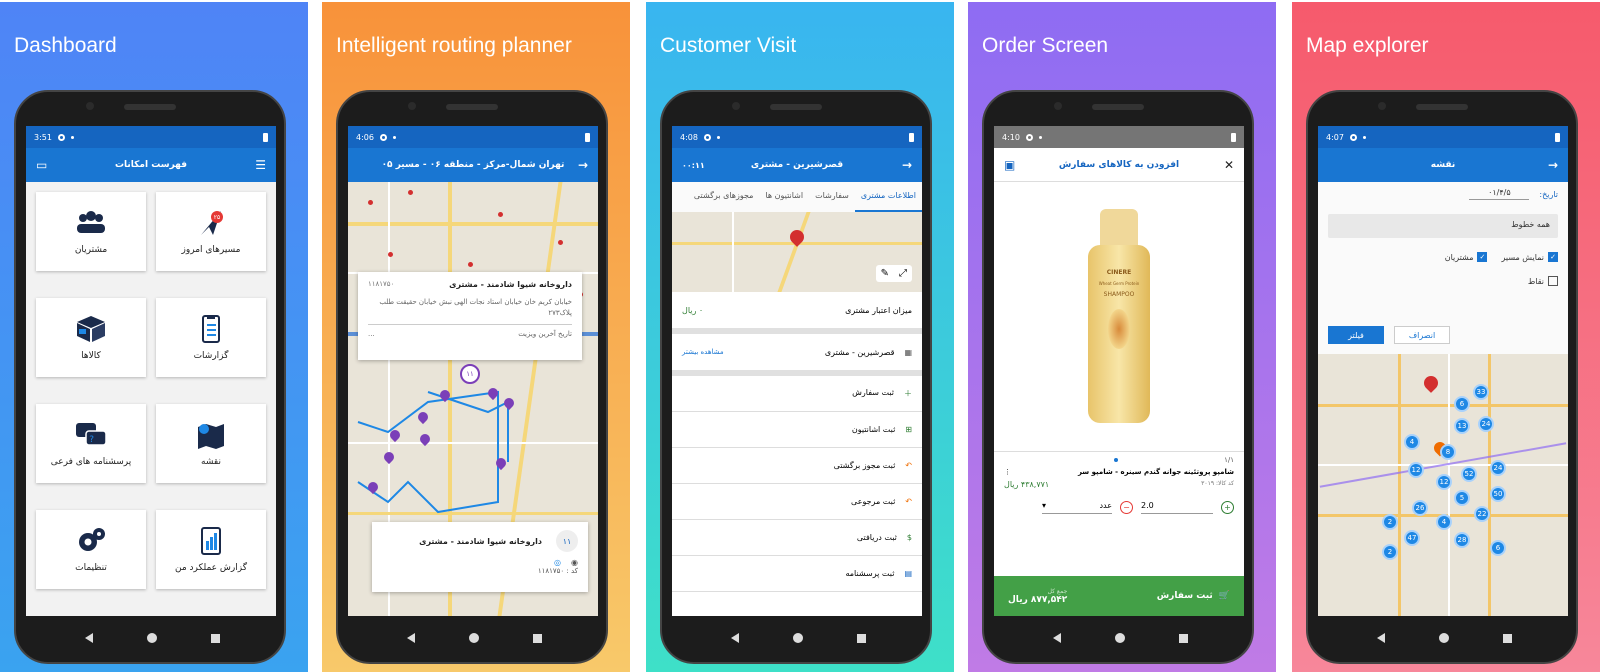 The height and width of the screenshot is (672, 1600). What do you see at coordinates (1422, 335) in the screenshot?
I see `cancel-button: انصراف` at bounding box center [1422, 335].